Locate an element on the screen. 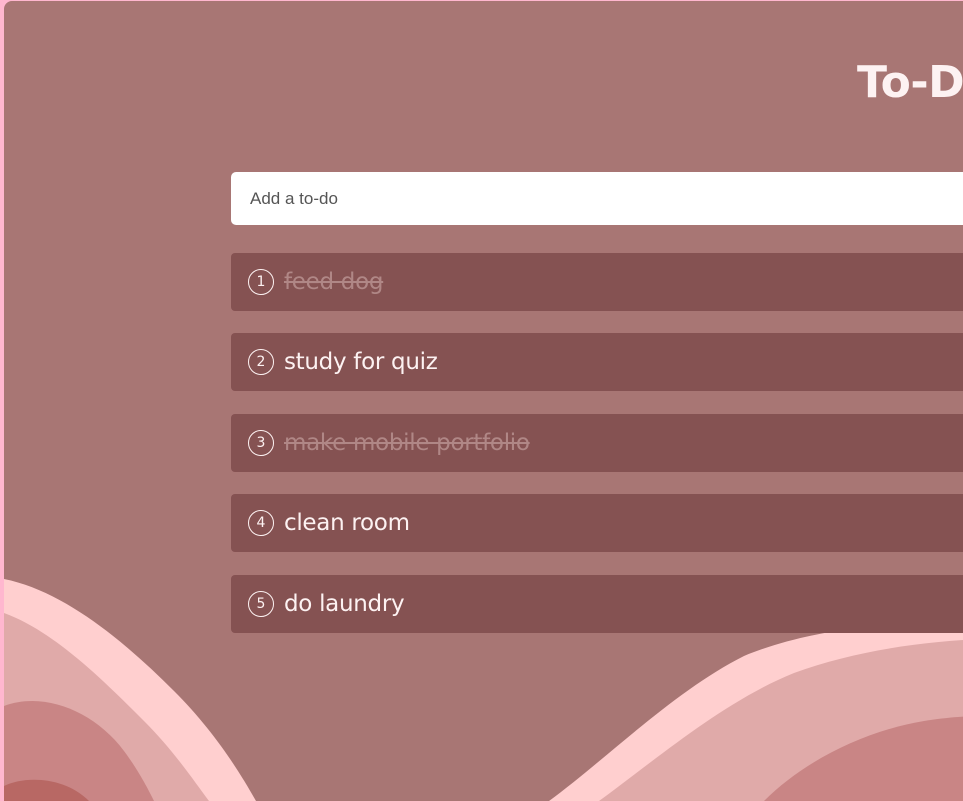 This screenshot has width=963, height=801. todo-text: clean room is located at coordinates (347, 523).